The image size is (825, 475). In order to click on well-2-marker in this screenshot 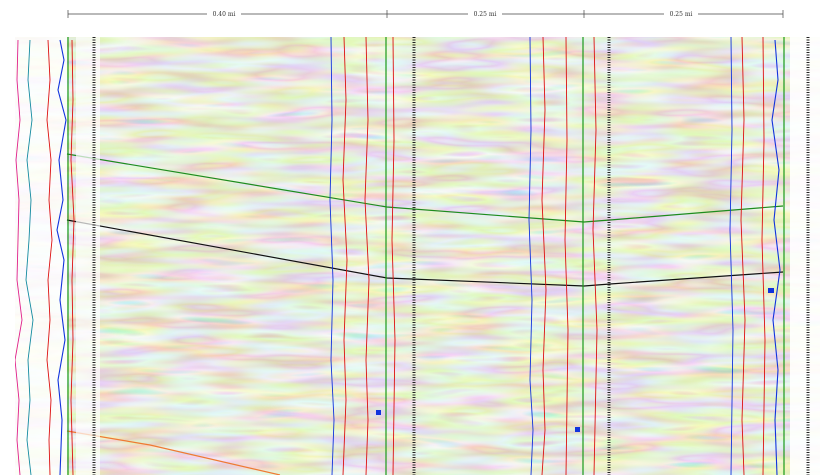, I will do `click(378, 412)`.